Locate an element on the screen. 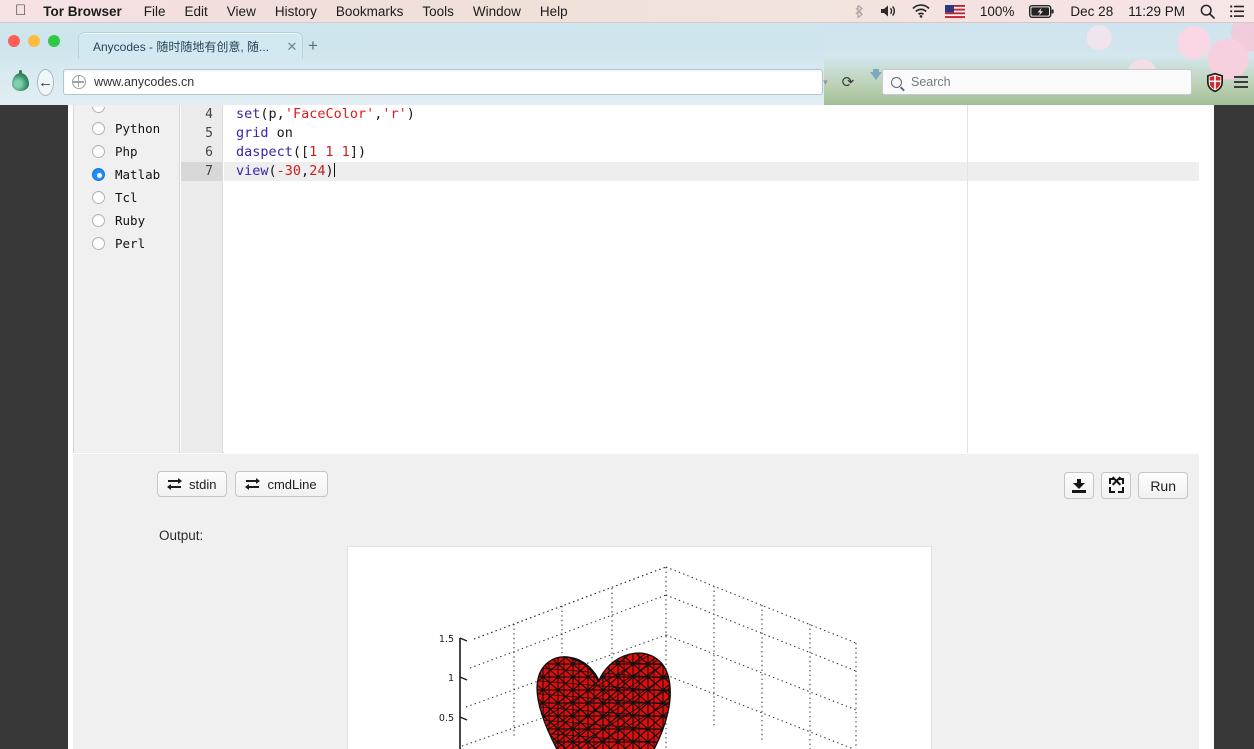 Image resolution: width=1254 pixels, height=749 pixels. language-option-partial is located at coordinates (126, 112).